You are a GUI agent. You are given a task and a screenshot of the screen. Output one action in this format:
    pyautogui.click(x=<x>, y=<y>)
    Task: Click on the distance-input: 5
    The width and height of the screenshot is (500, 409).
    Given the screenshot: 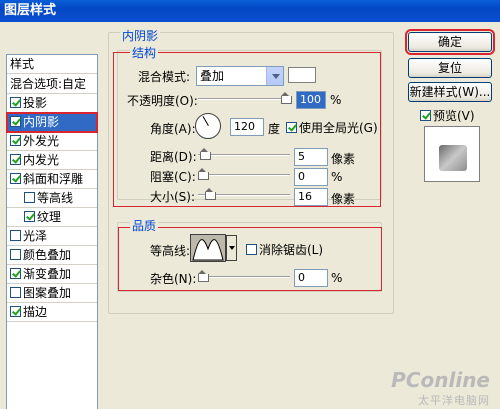 What is the action you would take?
    pyautogui.click(x=311, y=157)
    